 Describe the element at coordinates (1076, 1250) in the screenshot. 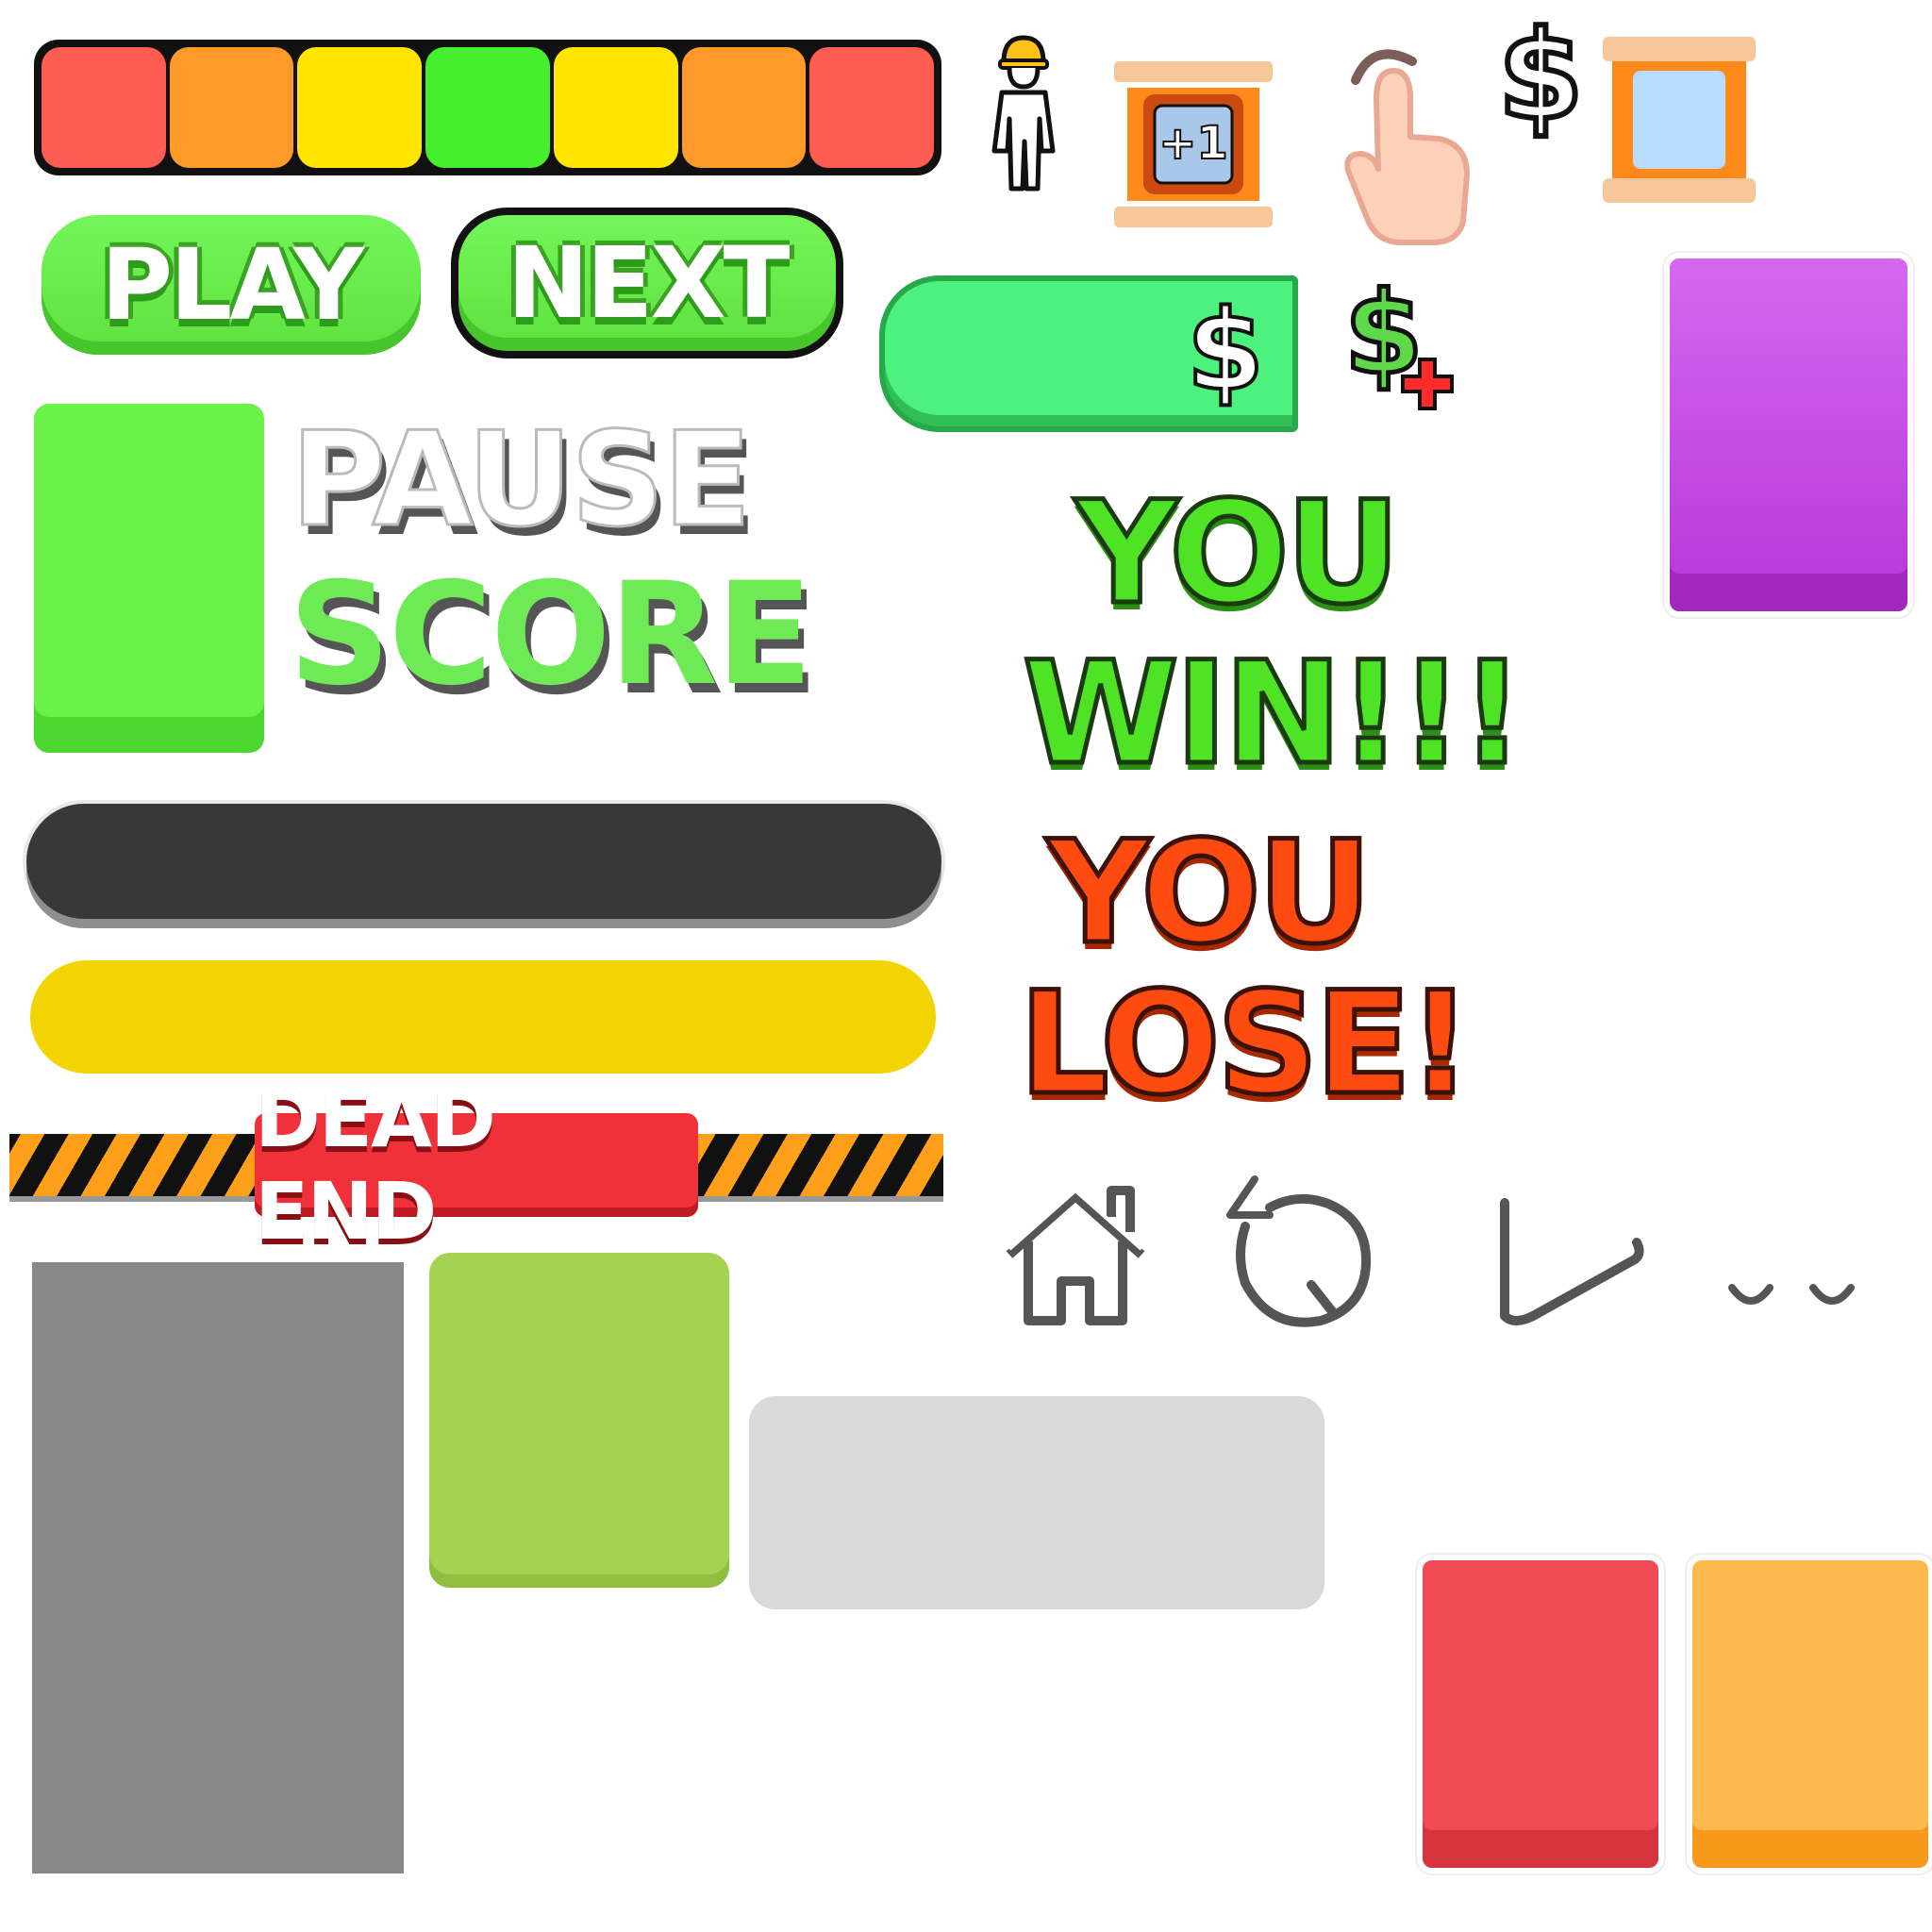

I see `home-icon` at that location.